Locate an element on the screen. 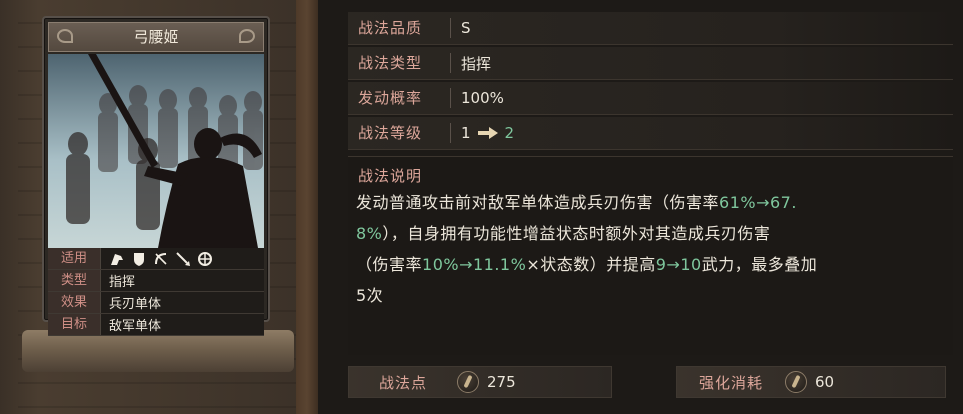  highlight-value: 9→10 is located at coordinates (678, 264).